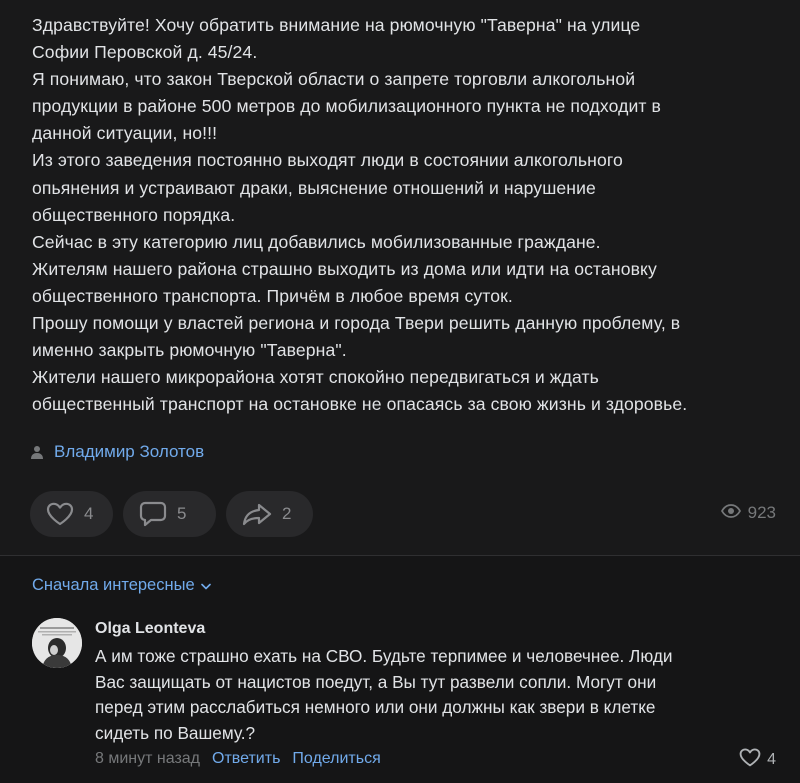 The height and width of the screenshot is (783, 800). I want to click on views-count: 923, so click(761, 512).